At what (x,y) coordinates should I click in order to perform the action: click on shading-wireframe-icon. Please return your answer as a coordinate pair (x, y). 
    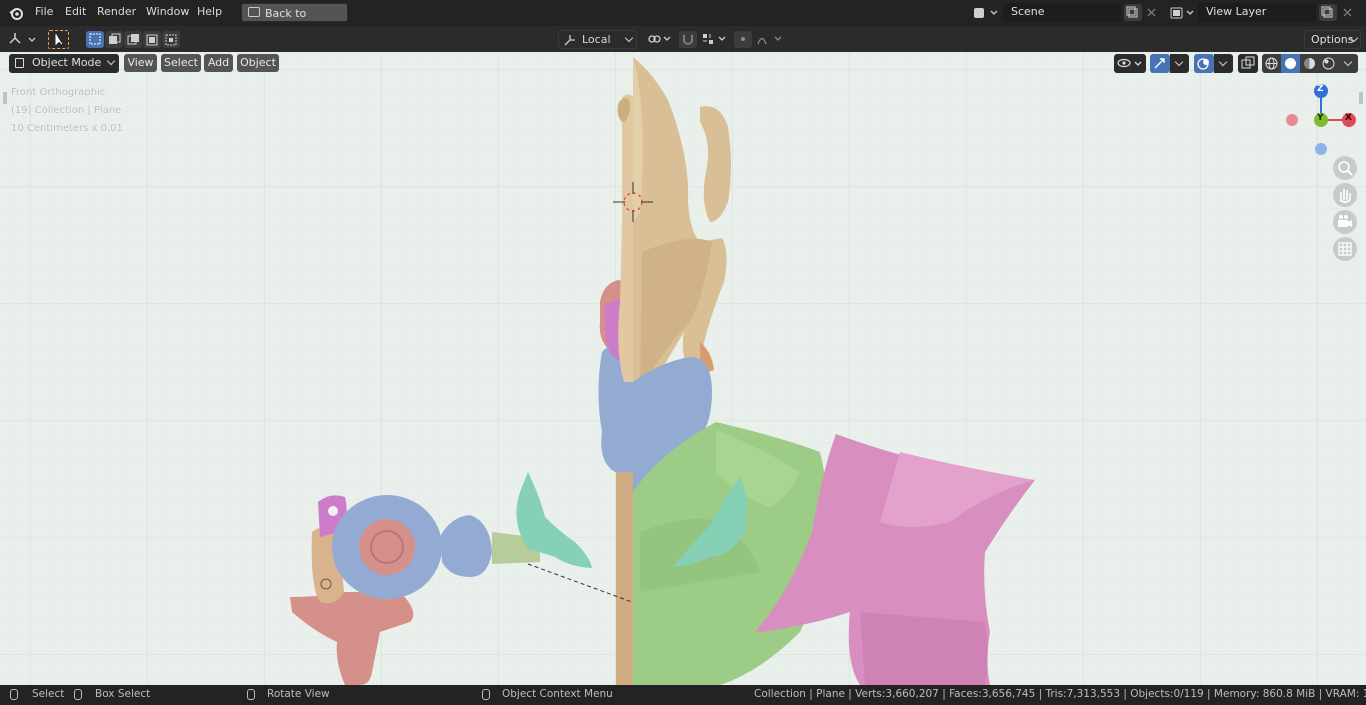
    Looking at the image, I should click on (1271, 63).